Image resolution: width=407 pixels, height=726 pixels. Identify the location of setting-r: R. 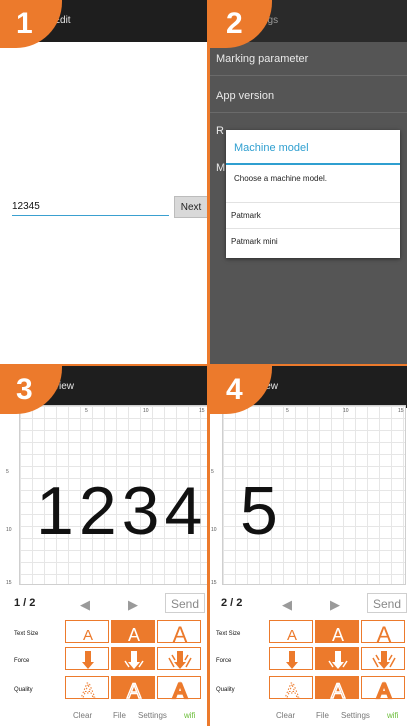
(220, 131).